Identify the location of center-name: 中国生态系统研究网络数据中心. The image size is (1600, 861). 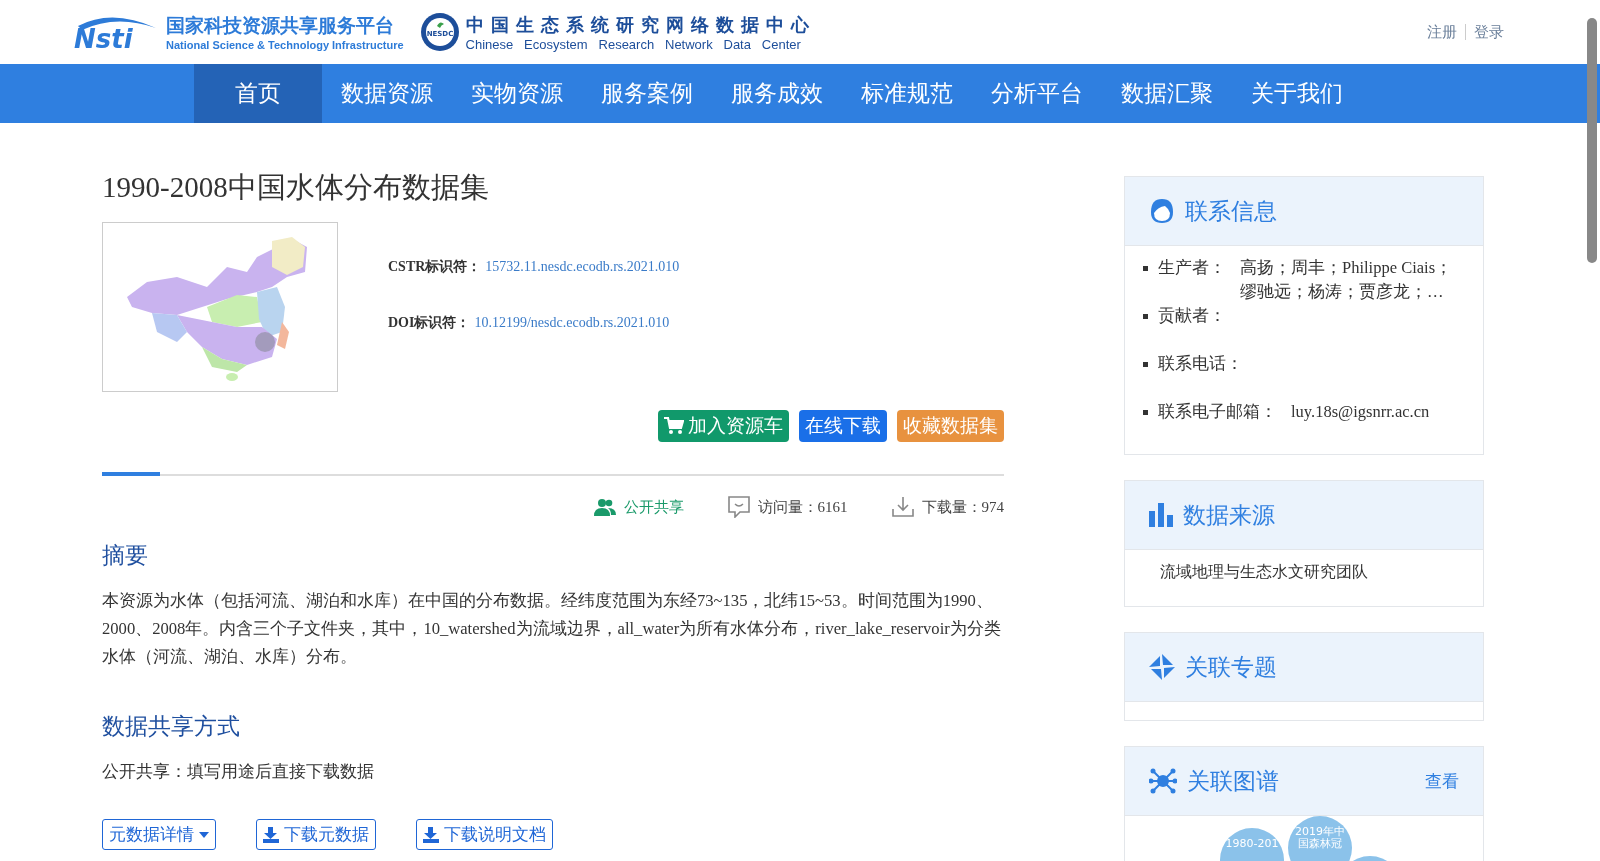
(640, 24).